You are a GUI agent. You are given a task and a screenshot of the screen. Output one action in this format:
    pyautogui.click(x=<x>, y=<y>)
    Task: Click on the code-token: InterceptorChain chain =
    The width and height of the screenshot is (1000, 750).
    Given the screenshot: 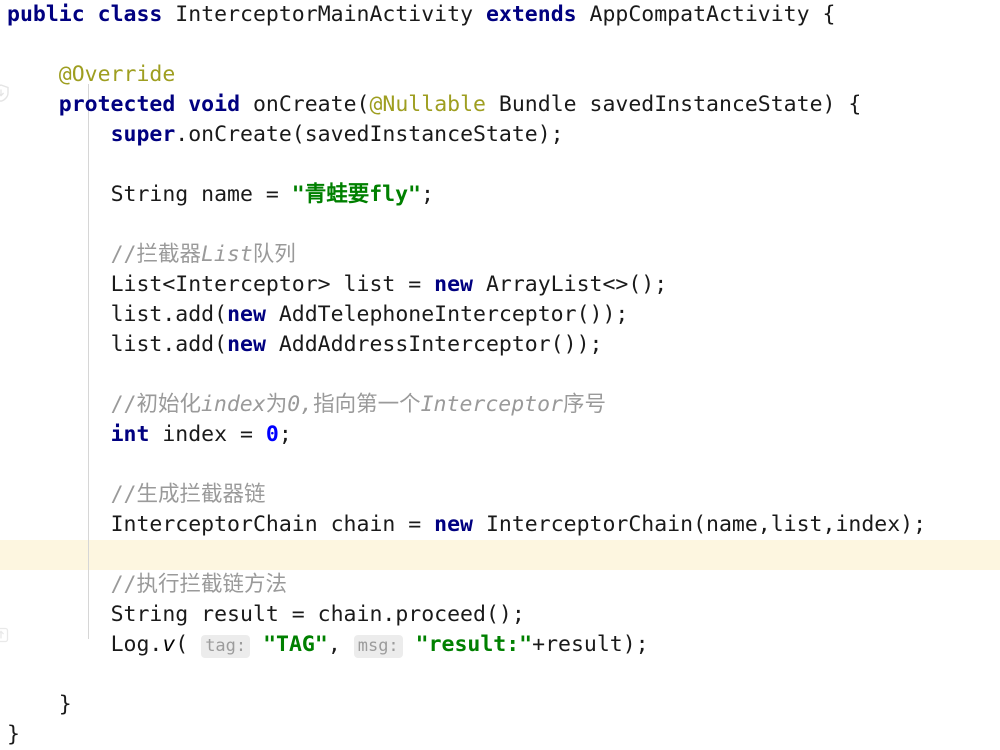 What is the action you would take?
    pyautogui.click(x=272, y=524)
    